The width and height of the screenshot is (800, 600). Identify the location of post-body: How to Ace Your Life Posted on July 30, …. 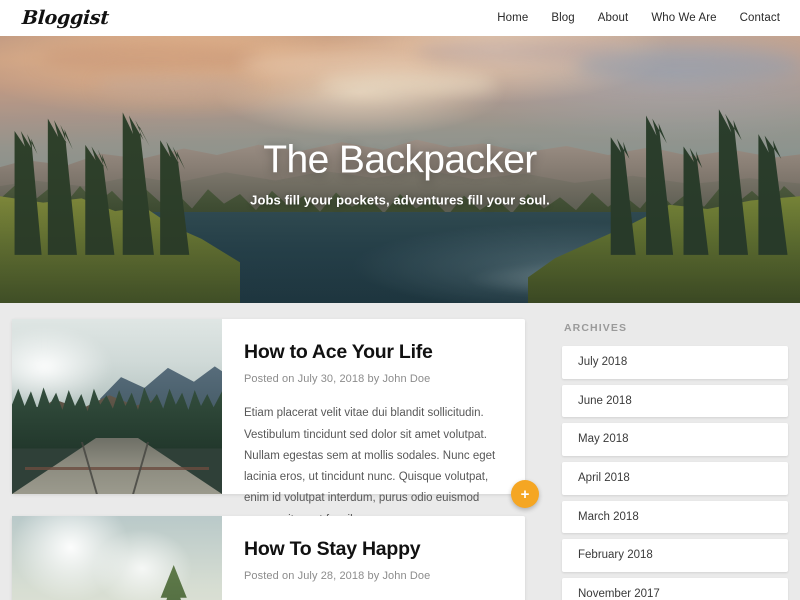
(373, 422).